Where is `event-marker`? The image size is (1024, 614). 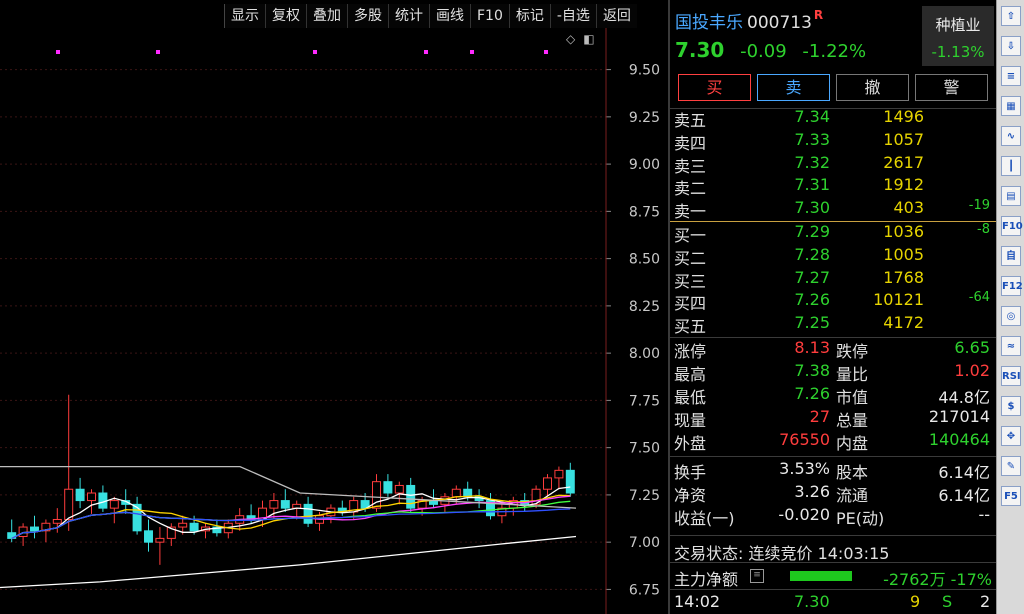
event-marker is located at coordinates (58, 52).